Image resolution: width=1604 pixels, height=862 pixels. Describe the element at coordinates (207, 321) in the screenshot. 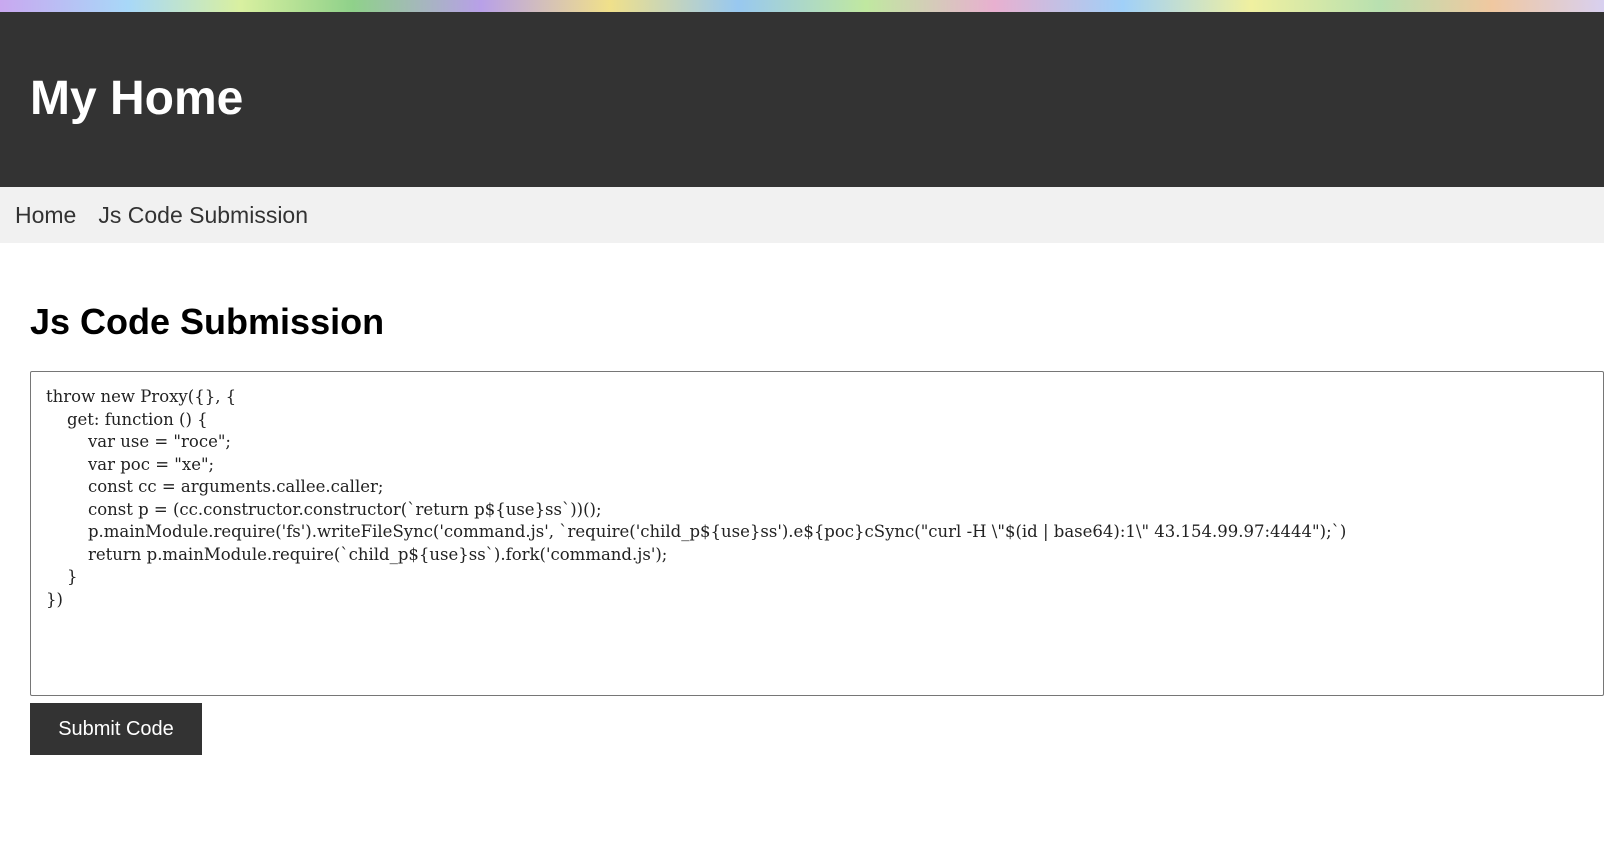

I see `page-heading: Js Code Submission` at that location.